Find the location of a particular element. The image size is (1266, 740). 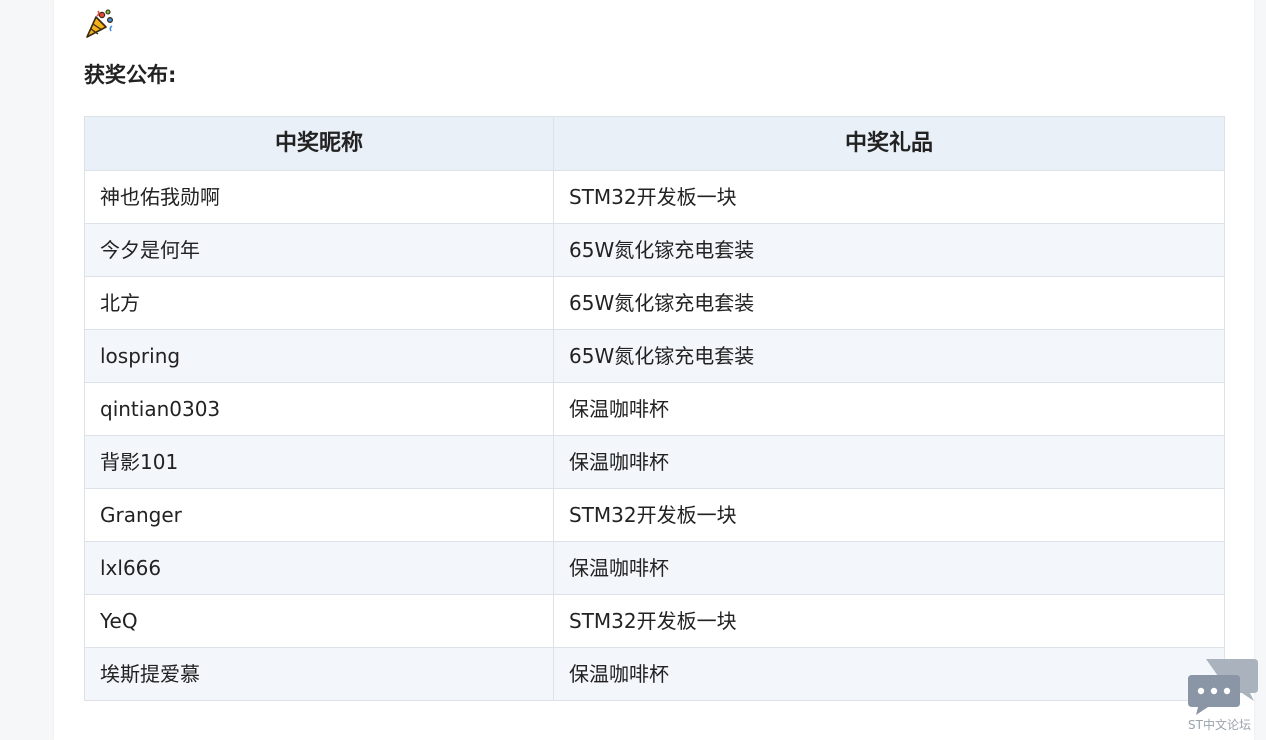

table-row: 北方 65W氮化镓充电套装 is located at coordinates (654, 303).